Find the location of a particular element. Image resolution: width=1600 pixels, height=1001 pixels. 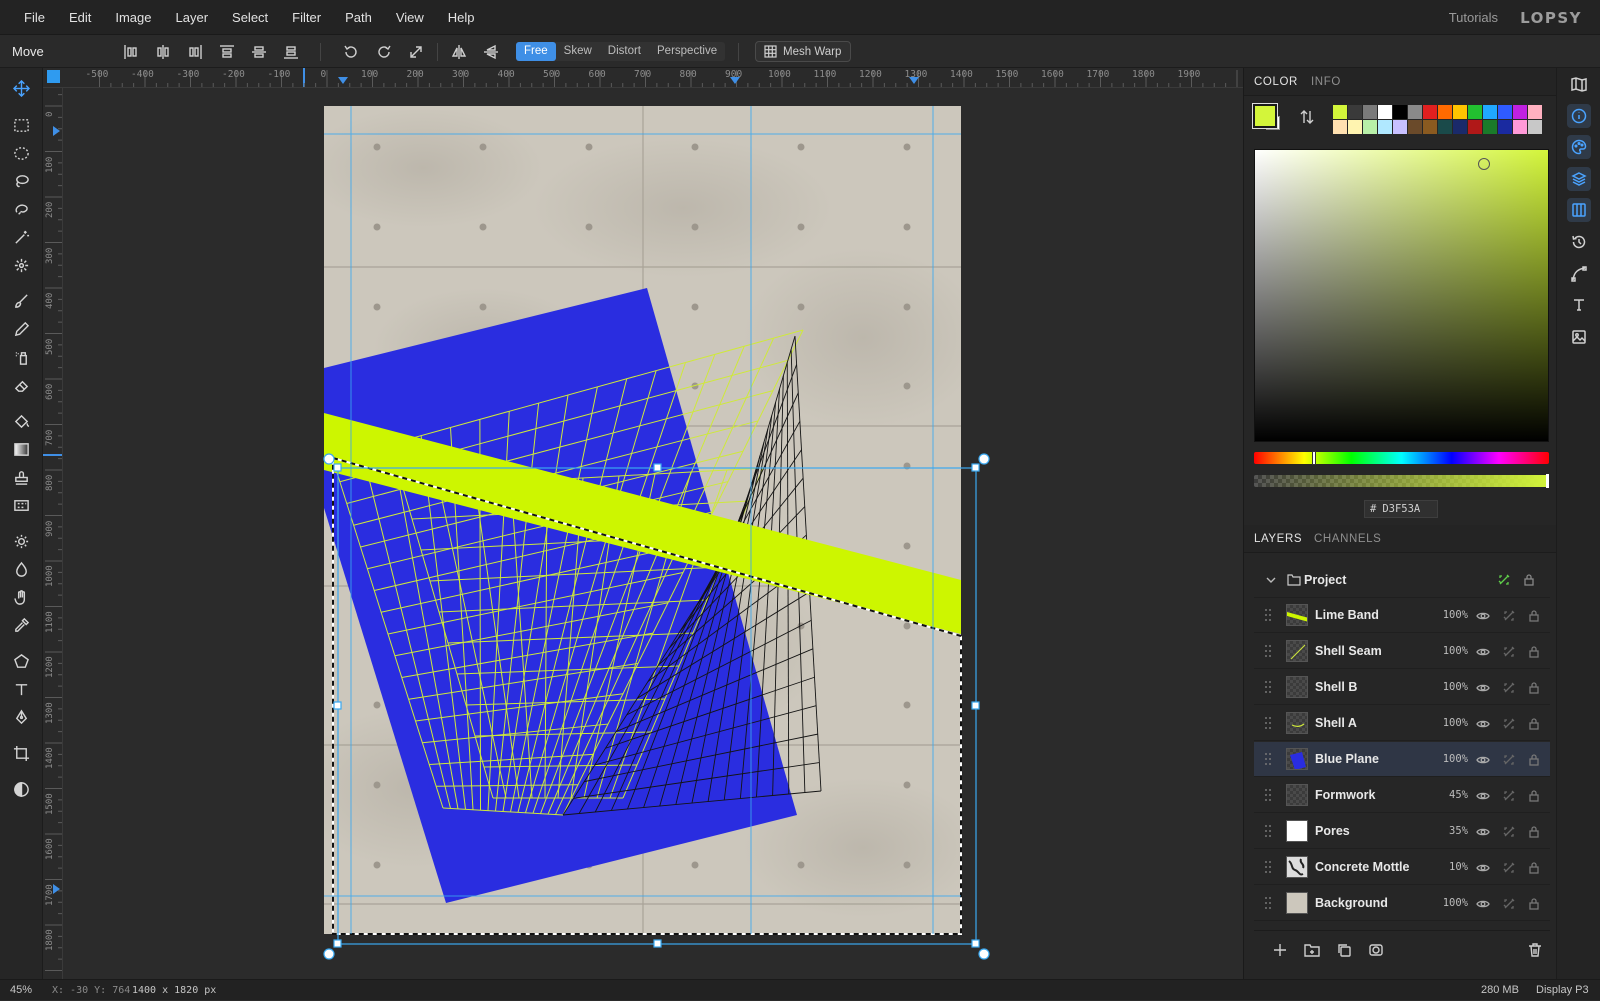

polygon-icon is located at coordinates (21, 661).